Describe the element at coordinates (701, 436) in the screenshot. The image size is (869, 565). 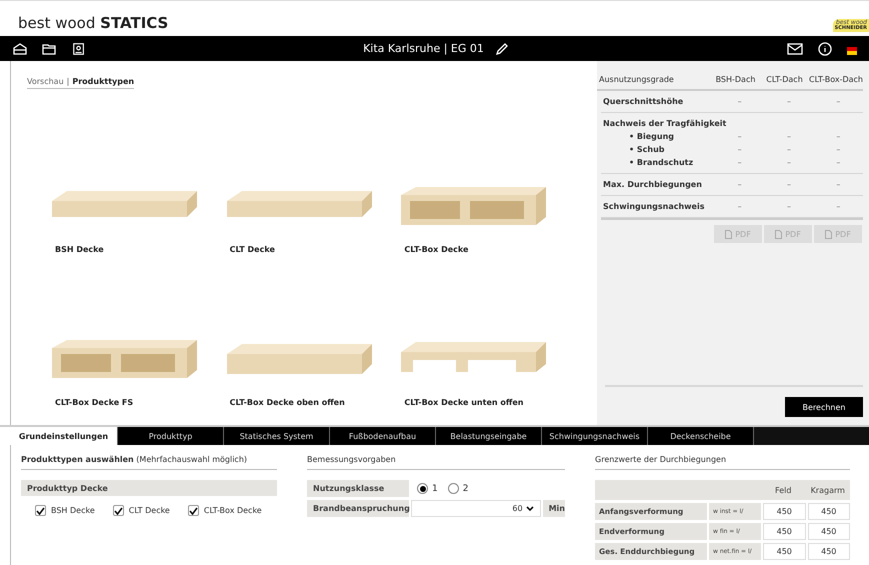
I see `tab: Deckenscheibe` at that location.